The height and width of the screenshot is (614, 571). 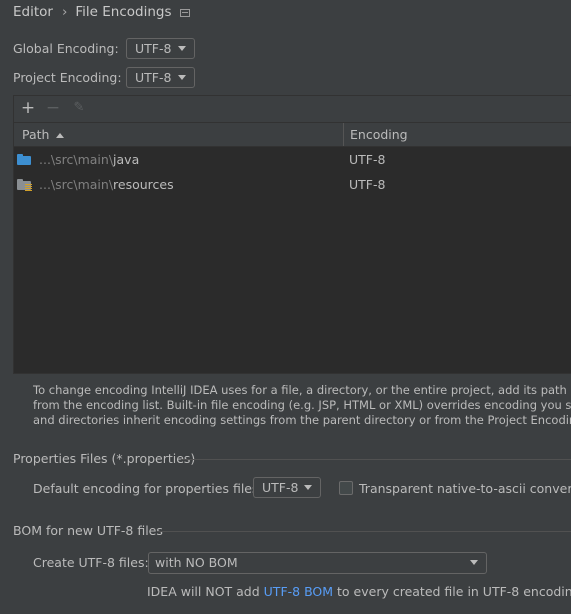 I want to click on transparent-conversion-checkbox, so click(x=346, y=488).